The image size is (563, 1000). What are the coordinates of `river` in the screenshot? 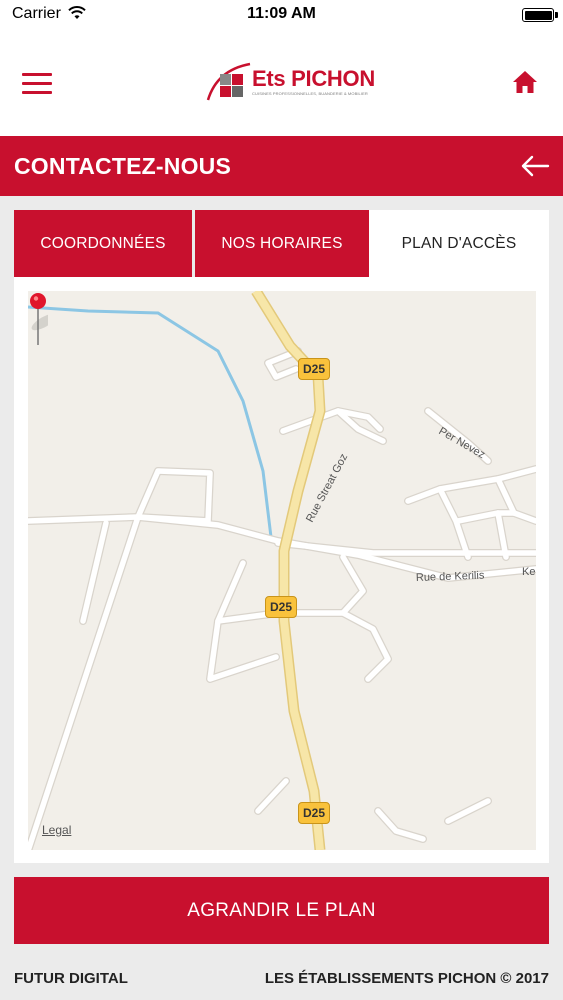 It's located at (150, 421).